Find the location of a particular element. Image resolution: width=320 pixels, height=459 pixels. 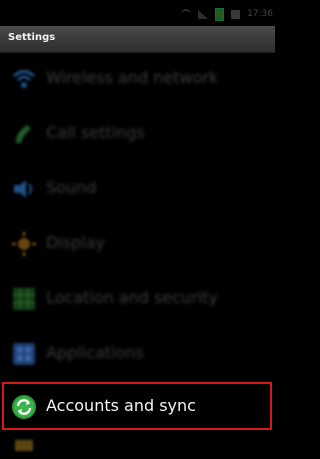

settings-item-accounts-and-sync: Accounts and sync is located at coordinates (137, 407).